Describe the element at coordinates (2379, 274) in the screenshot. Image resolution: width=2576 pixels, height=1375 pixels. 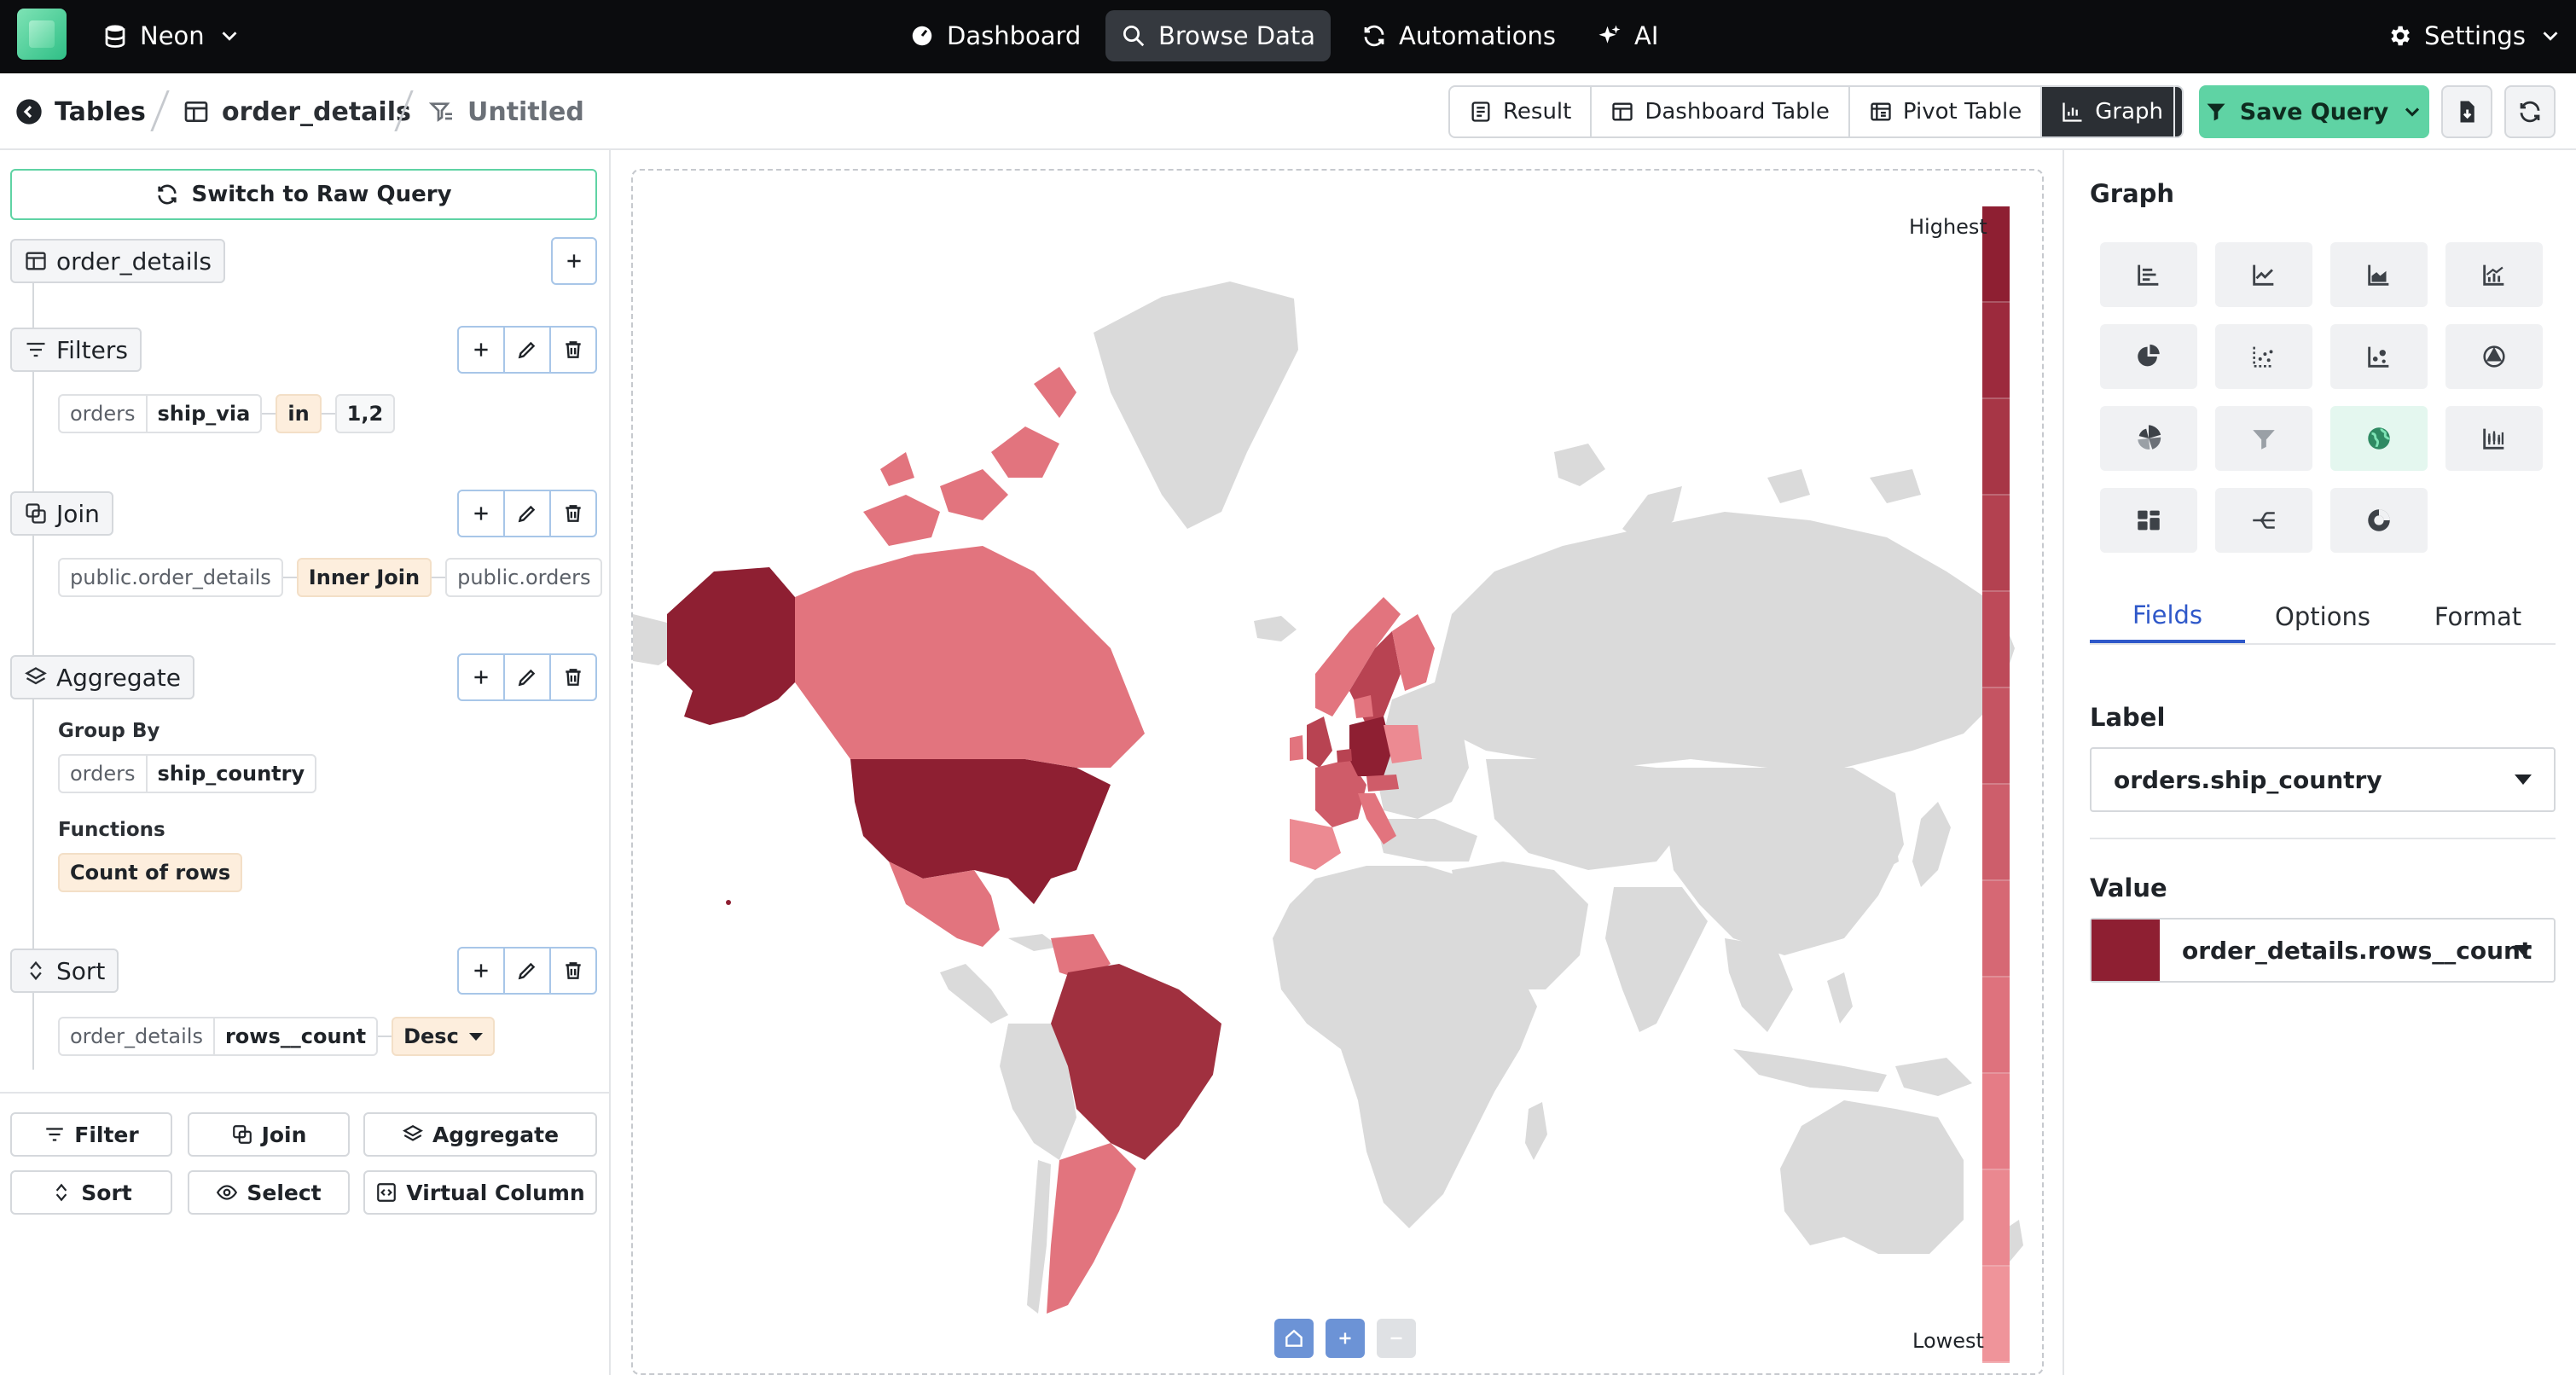
I see `graph-type-area` at that location.